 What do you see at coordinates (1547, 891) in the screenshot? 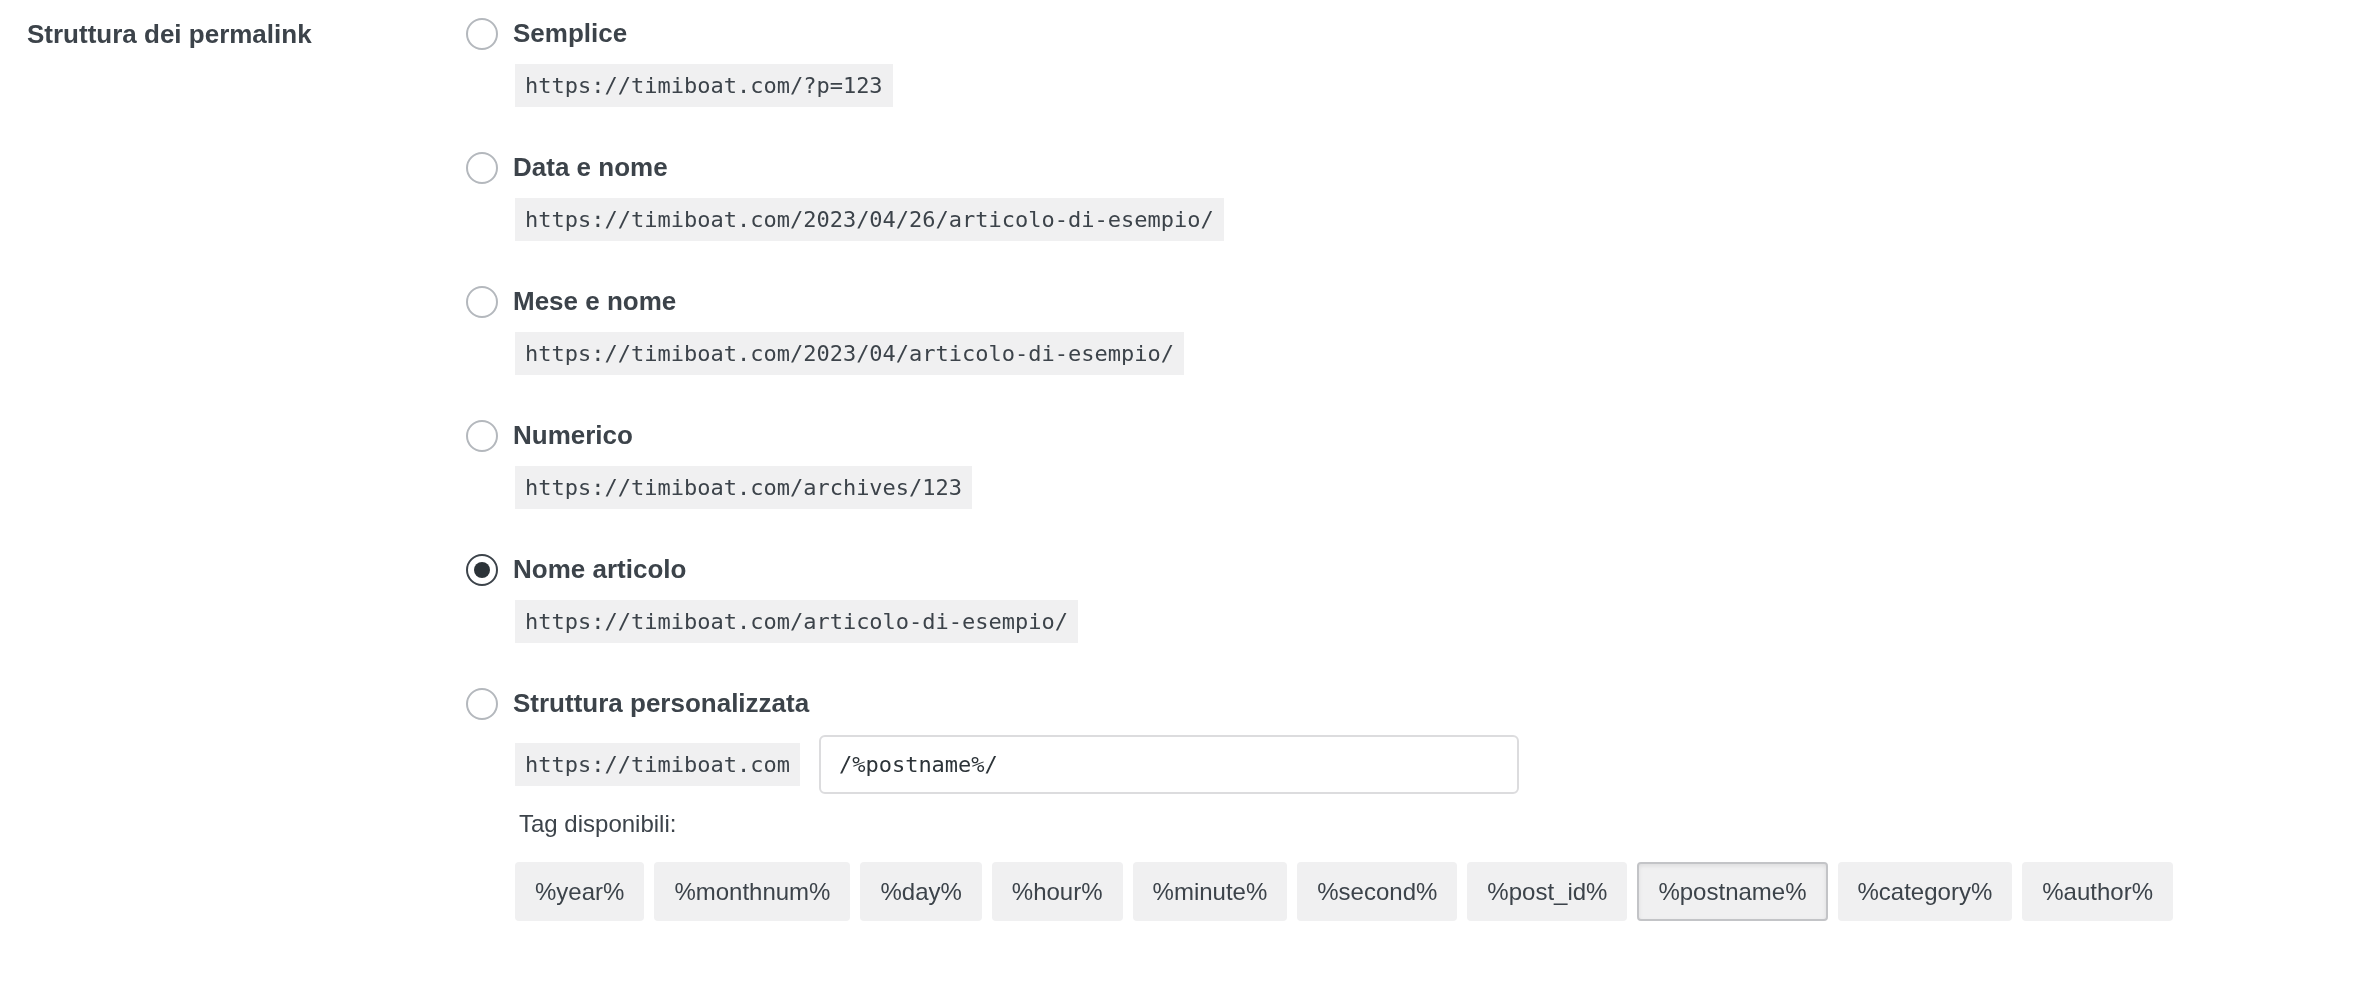
I see `tag-button: %post_id%` at bounding box center [1547, 891].